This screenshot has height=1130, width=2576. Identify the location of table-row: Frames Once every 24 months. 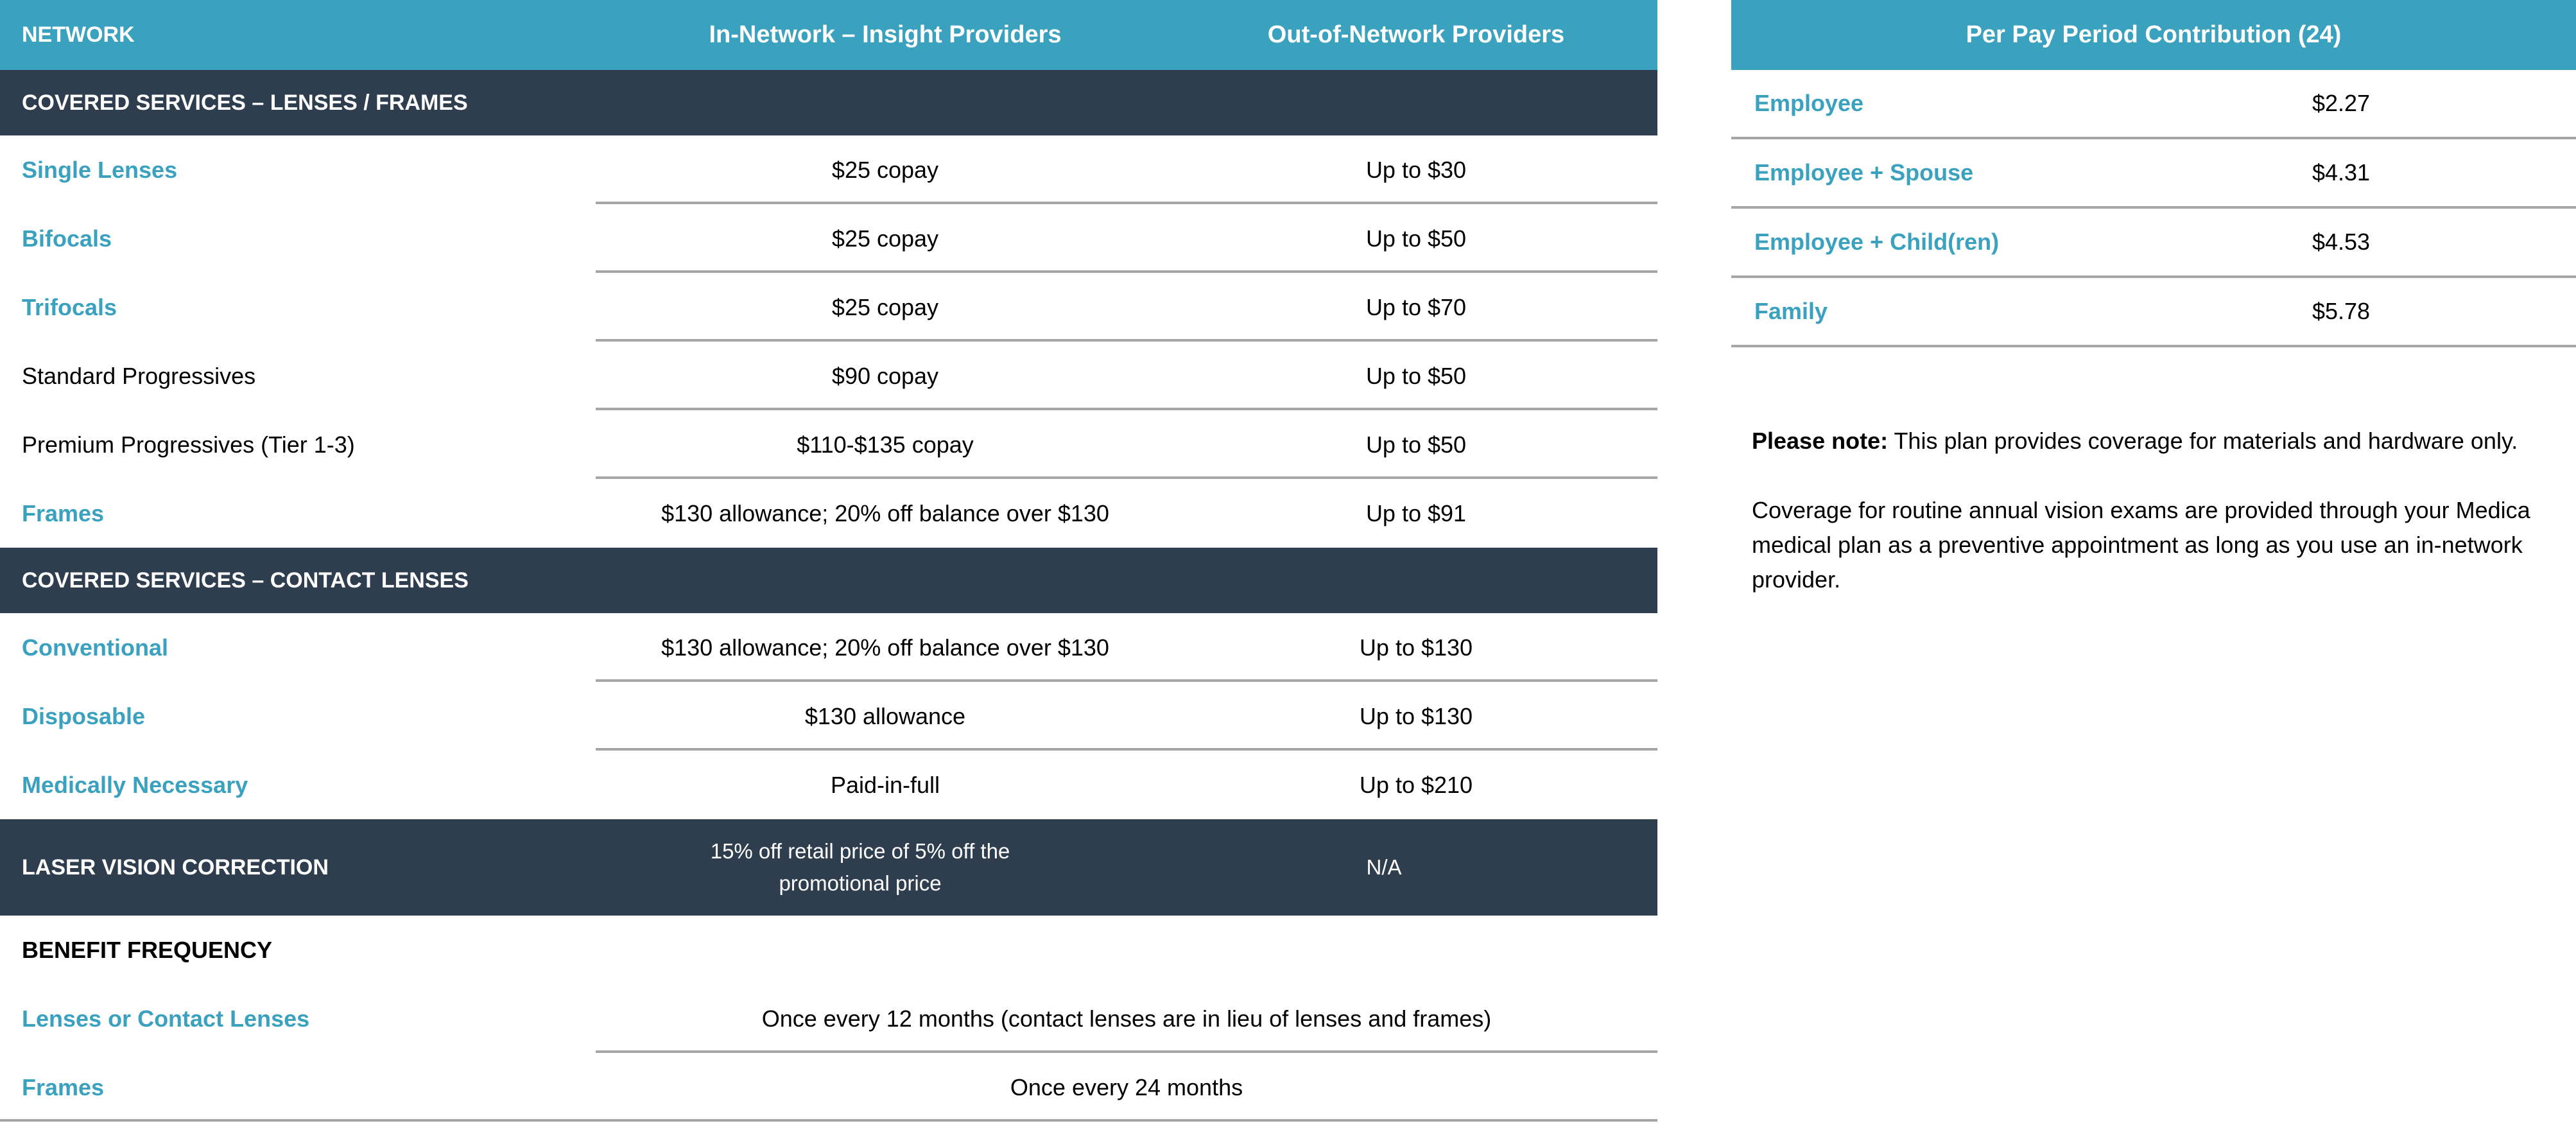
(829, 1087).